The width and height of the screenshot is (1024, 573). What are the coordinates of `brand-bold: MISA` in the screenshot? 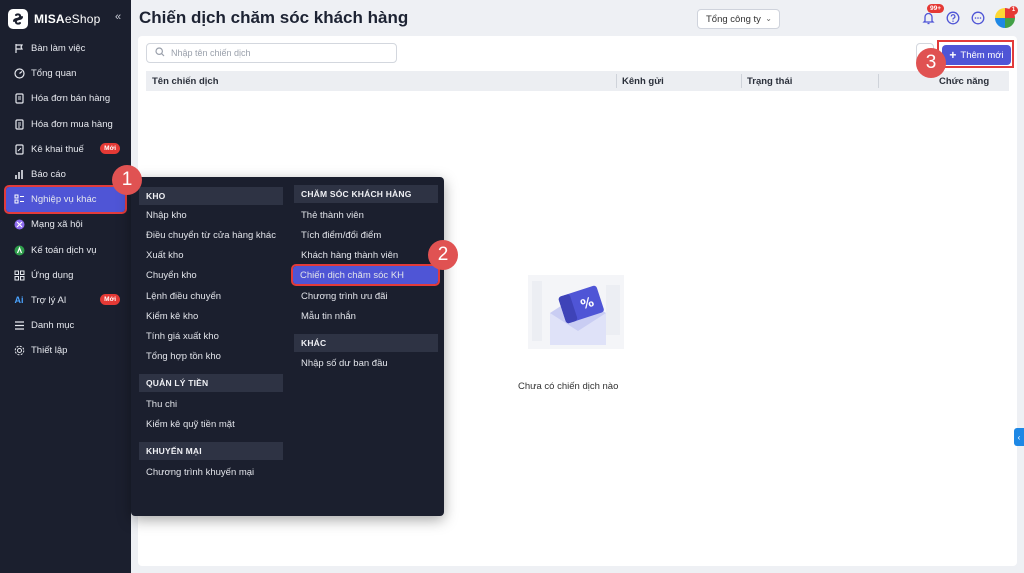 It's located at (49, 19).